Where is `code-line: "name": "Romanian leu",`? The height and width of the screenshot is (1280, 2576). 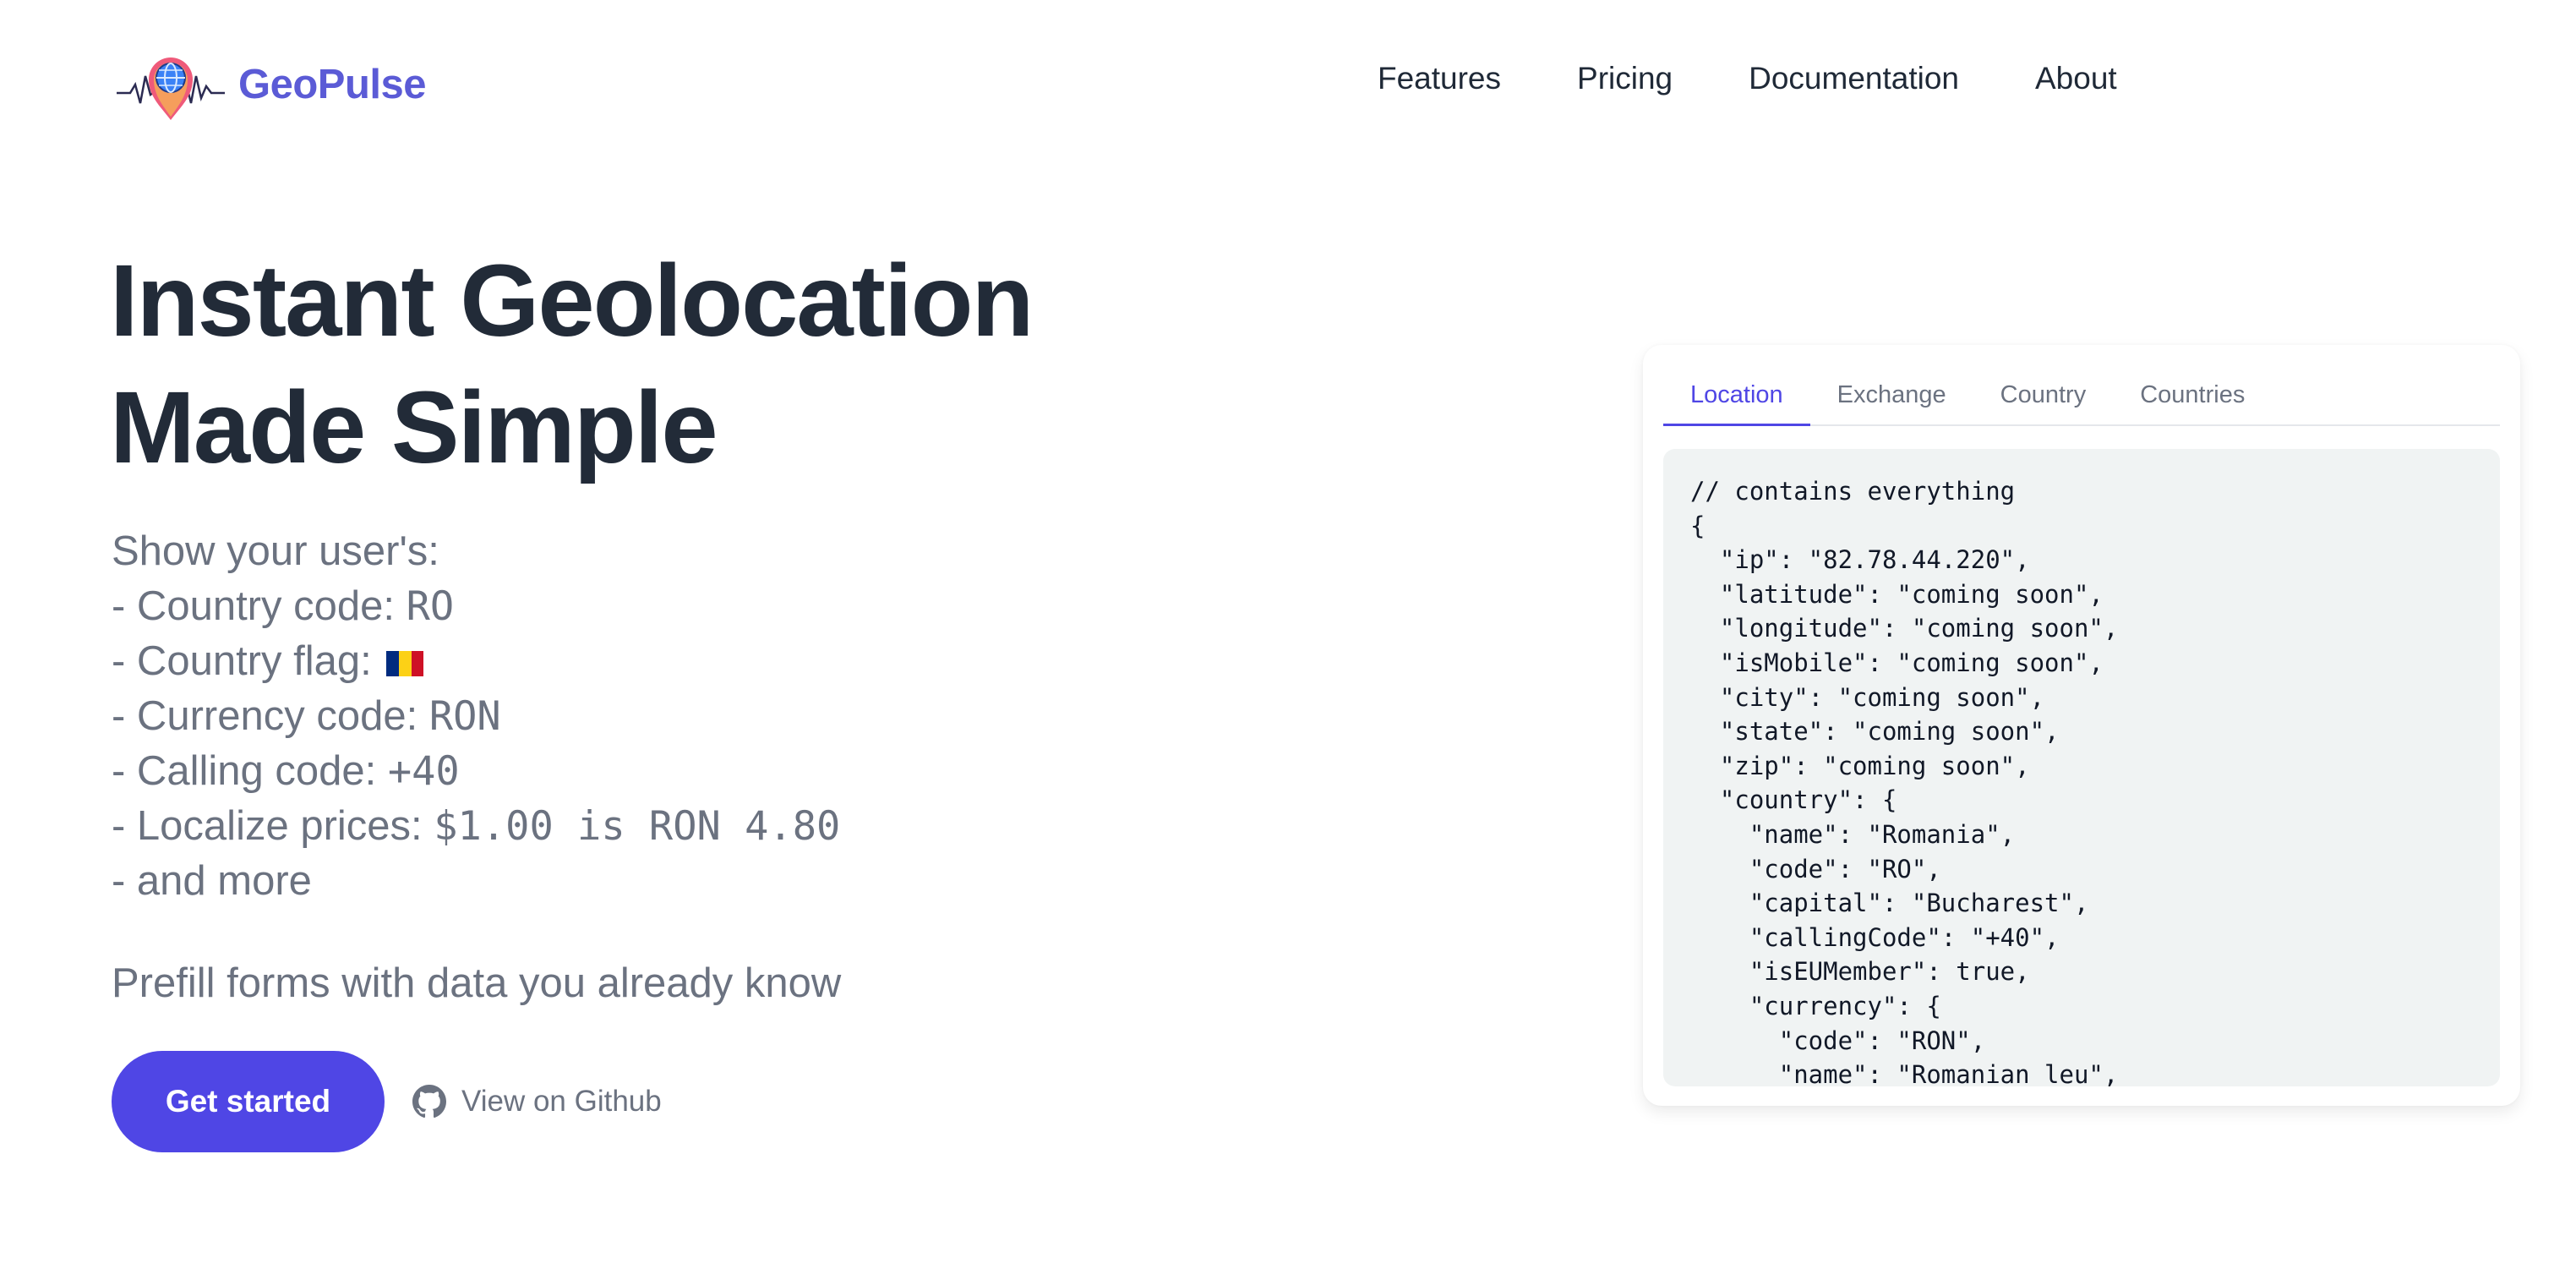 code-line: "name": "Romanian leu", is located at coordinates (1904, 1073).